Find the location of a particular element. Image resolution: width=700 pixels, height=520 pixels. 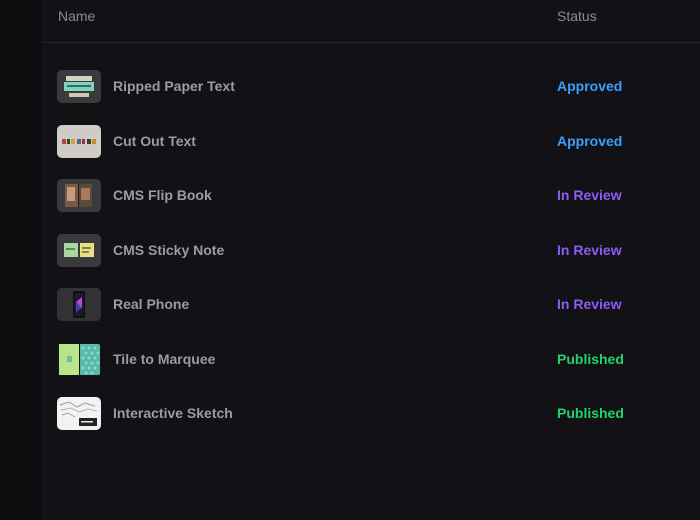

table-row: Ripped Paper Text Approved is located at coordinates (371, 91).